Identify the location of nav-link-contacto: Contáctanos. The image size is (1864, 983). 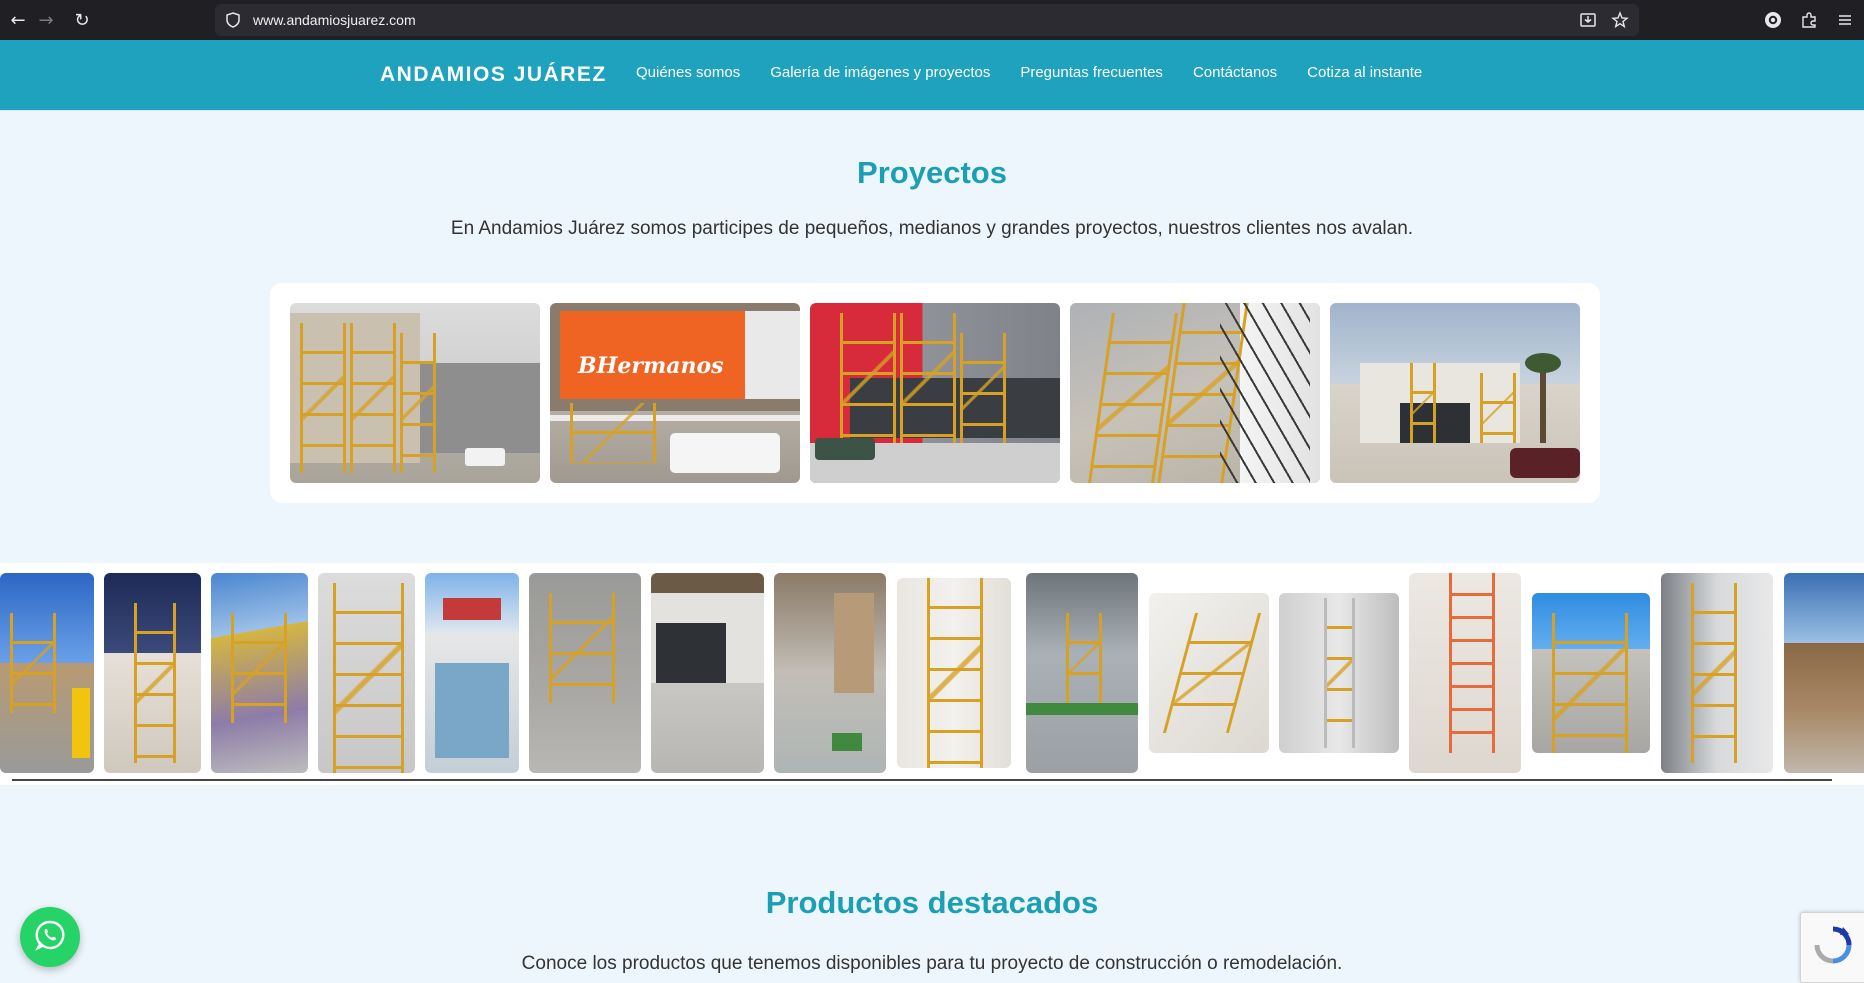
(1235, 72).